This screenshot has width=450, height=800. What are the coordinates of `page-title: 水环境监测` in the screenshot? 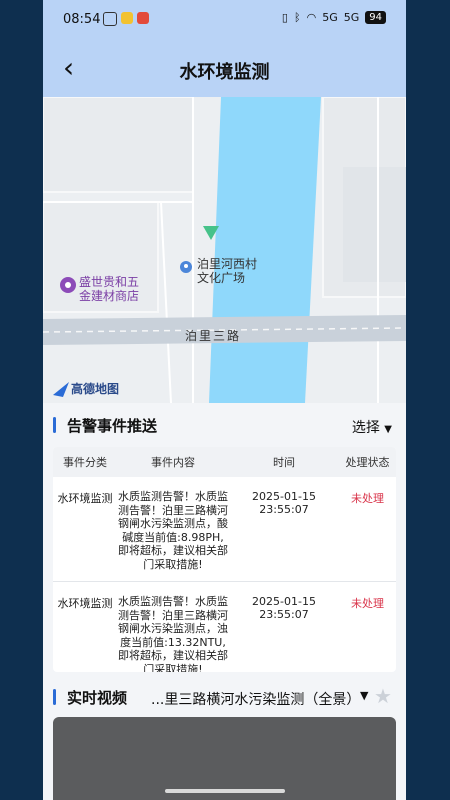 It's located at (224, 72).